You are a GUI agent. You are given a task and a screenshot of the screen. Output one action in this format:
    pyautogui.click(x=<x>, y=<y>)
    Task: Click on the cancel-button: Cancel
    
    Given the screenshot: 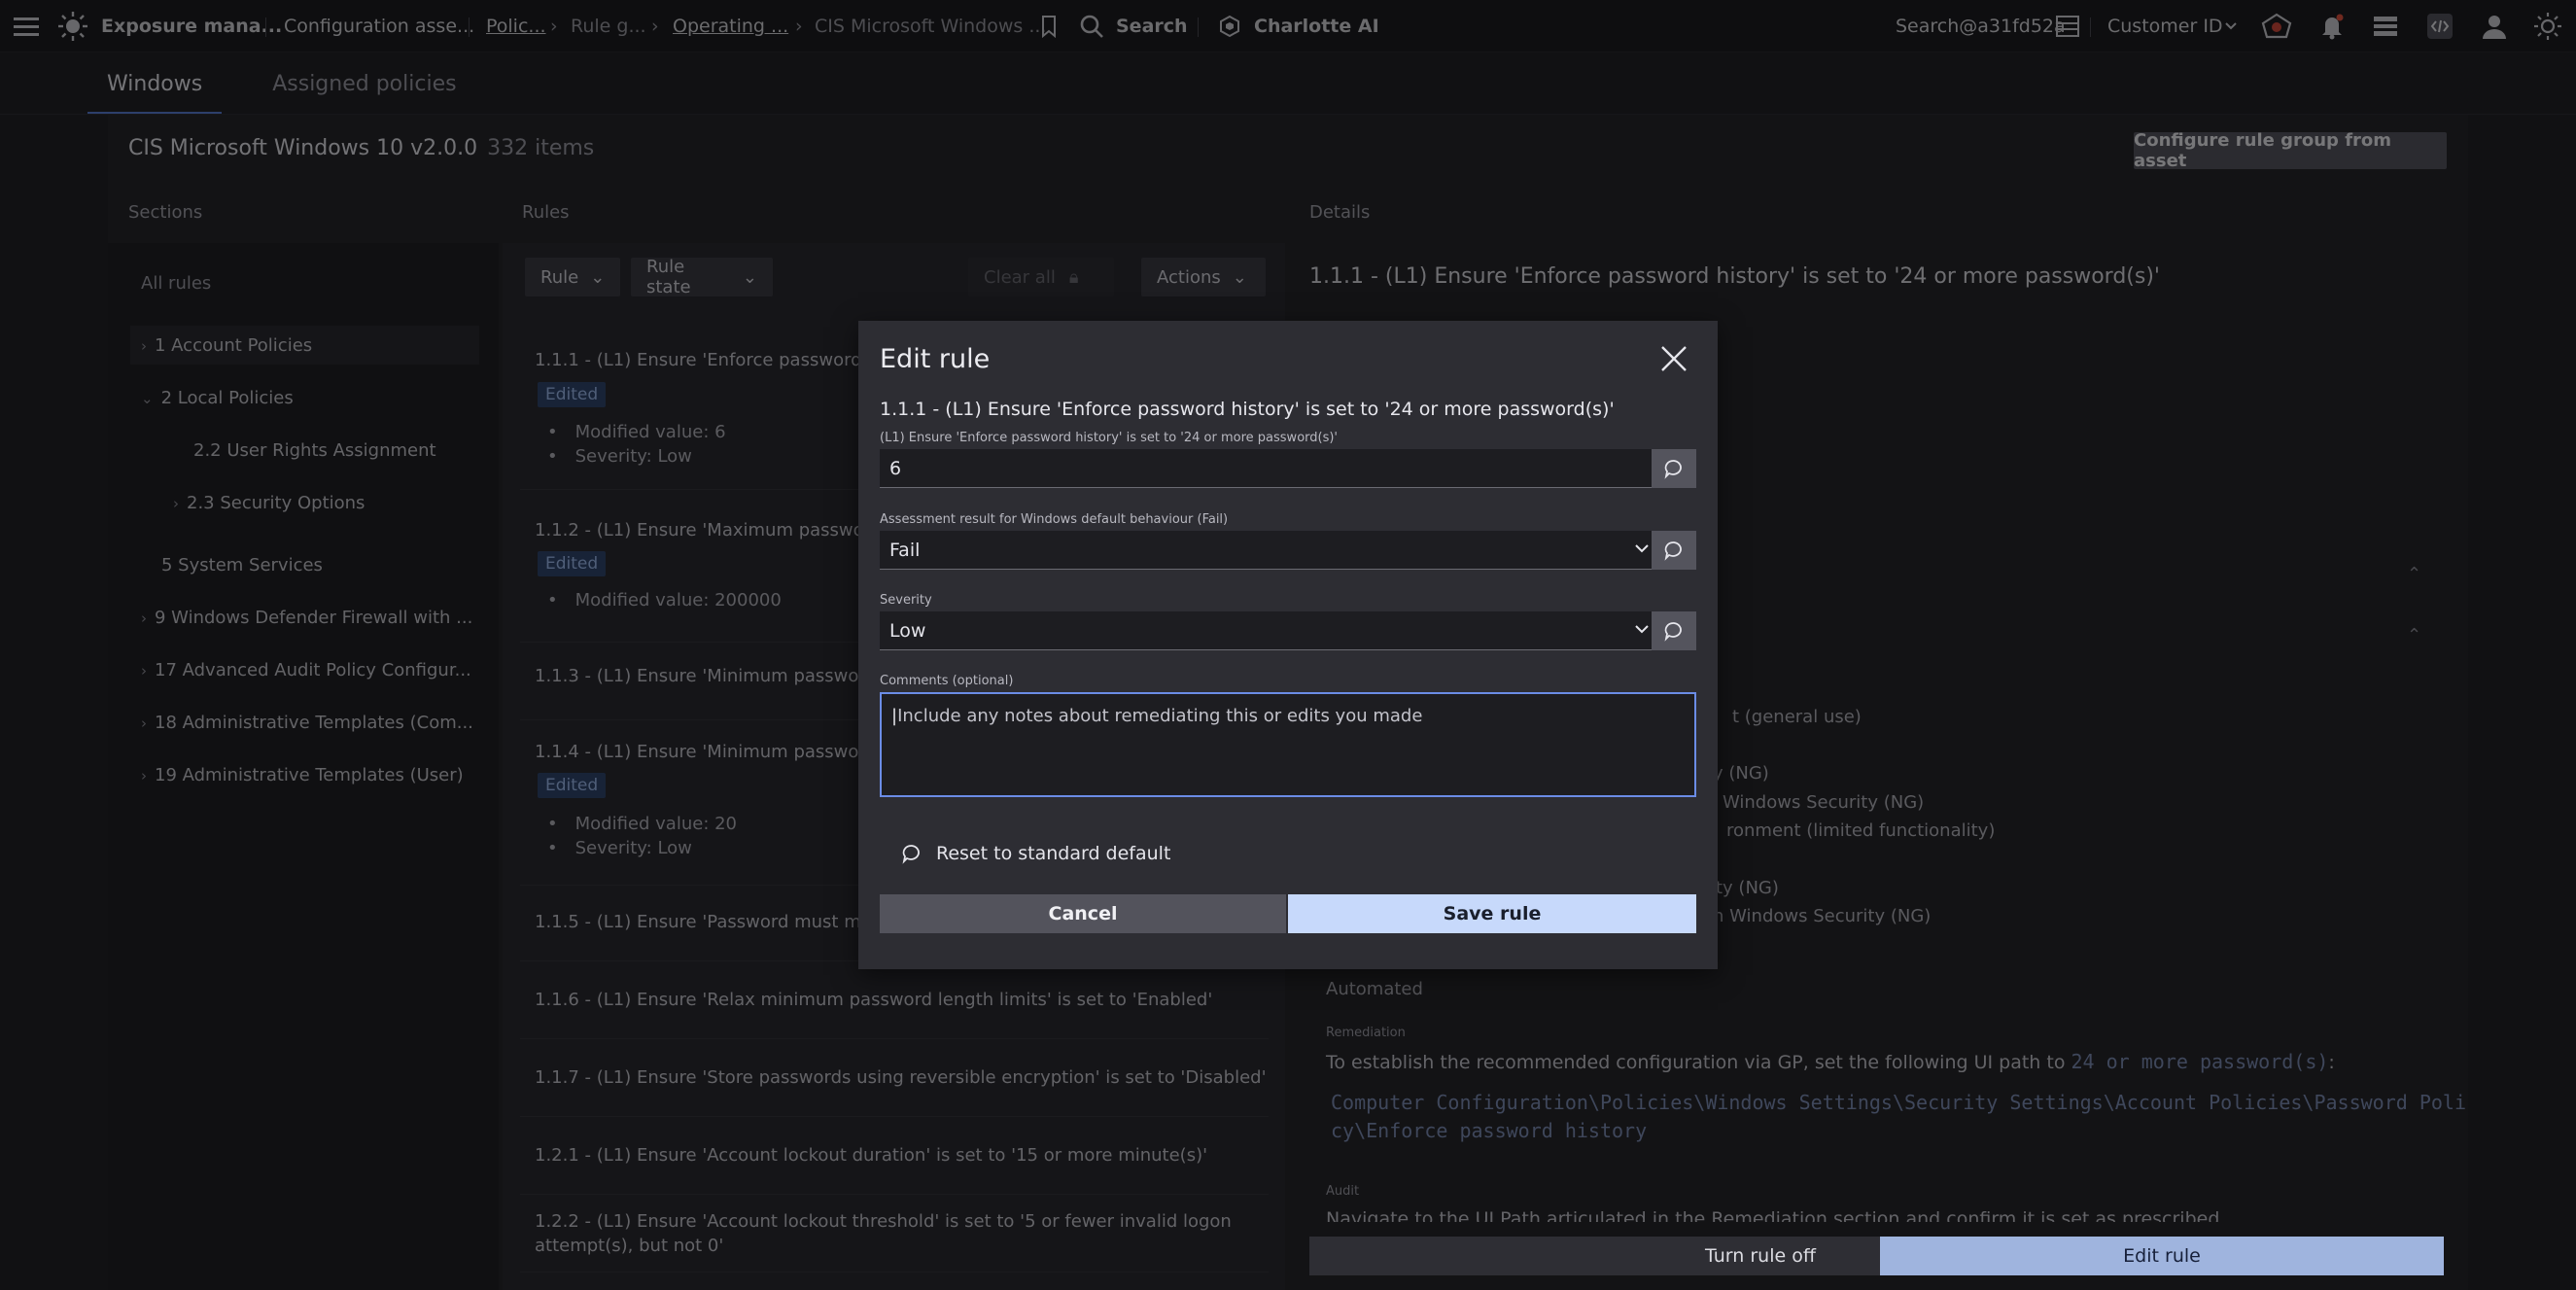 What is the action you would take?
    pyautogui.click(x=1083, y=913)
    